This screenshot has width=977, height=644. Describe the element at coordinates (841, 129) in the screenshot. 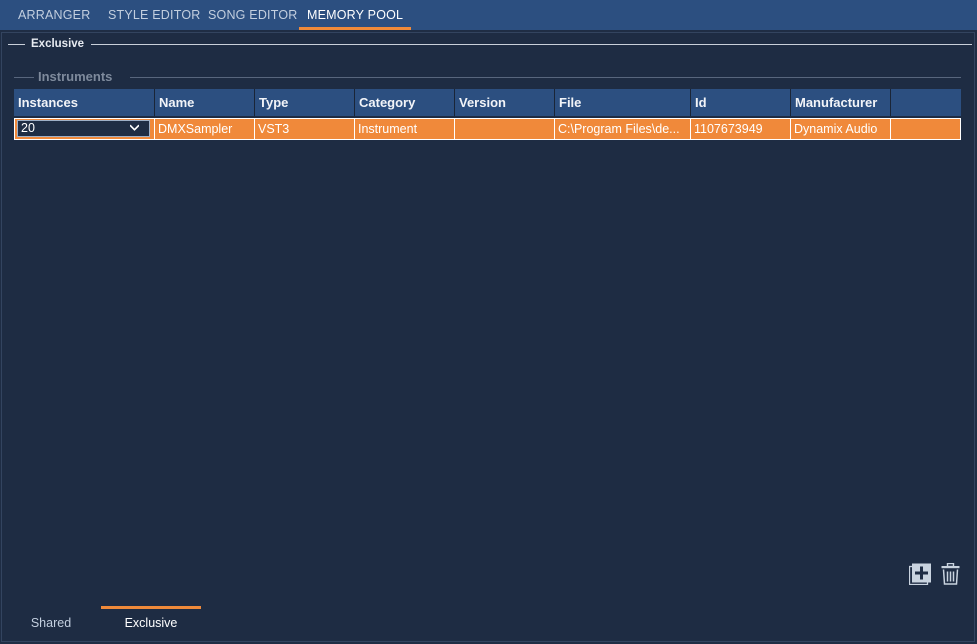

I see `cell-manufacturer: Dynamix Audio` at that location.